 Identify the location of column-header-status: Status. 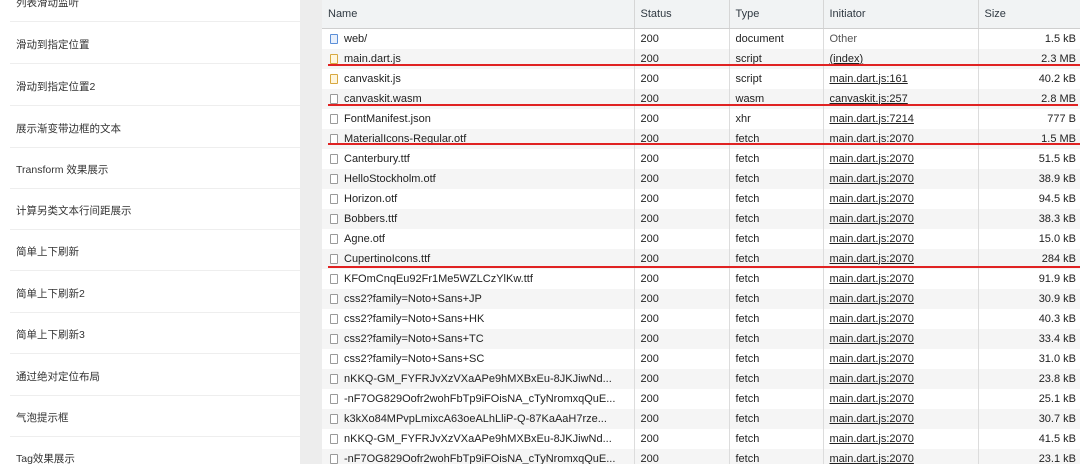
(682, 14).